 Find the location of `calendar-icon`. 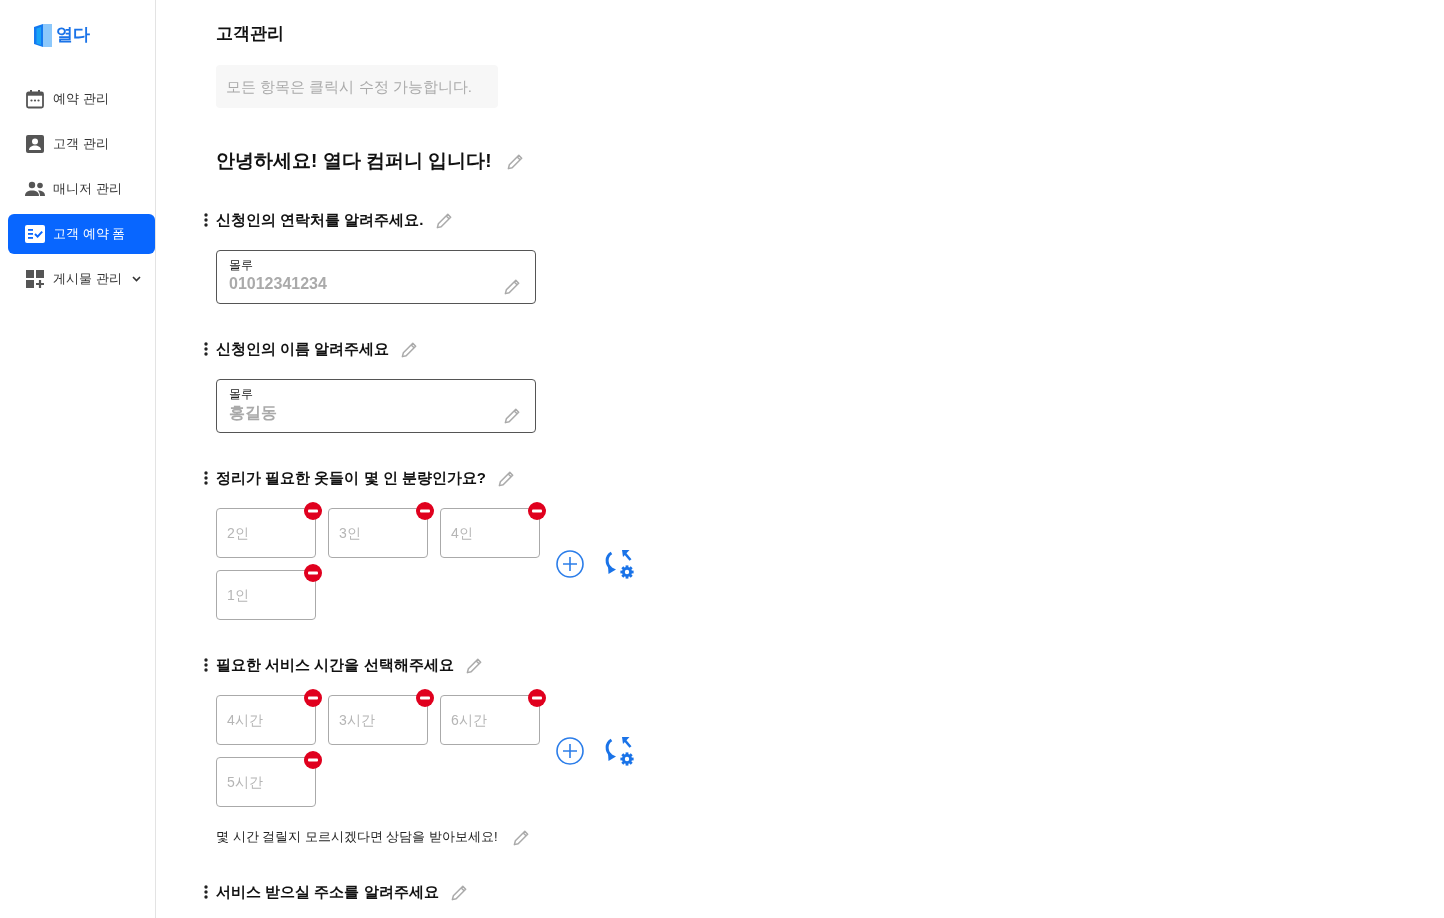

calendar-icon is located at coordinates (35, 99).